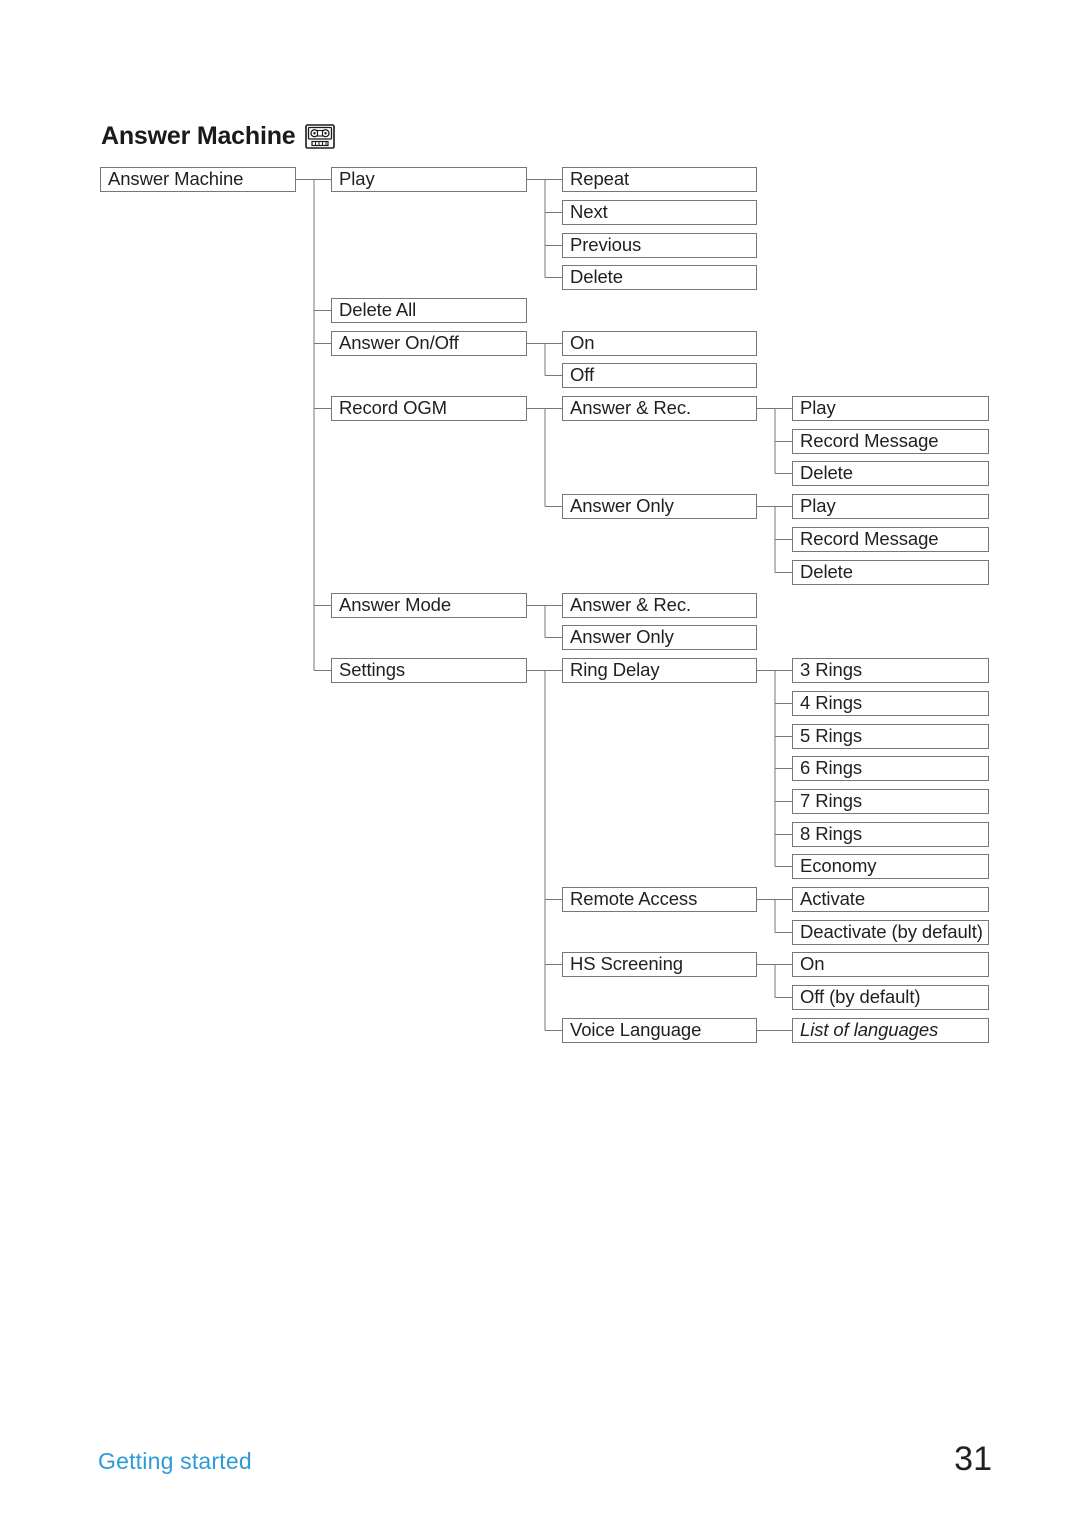 This screenshot has width=1080, height=1530. What do you see at coordinates (540, 1474) in the screenshot?
I see `page-footer: Getting started 31` at bounding box center [540, 1474].